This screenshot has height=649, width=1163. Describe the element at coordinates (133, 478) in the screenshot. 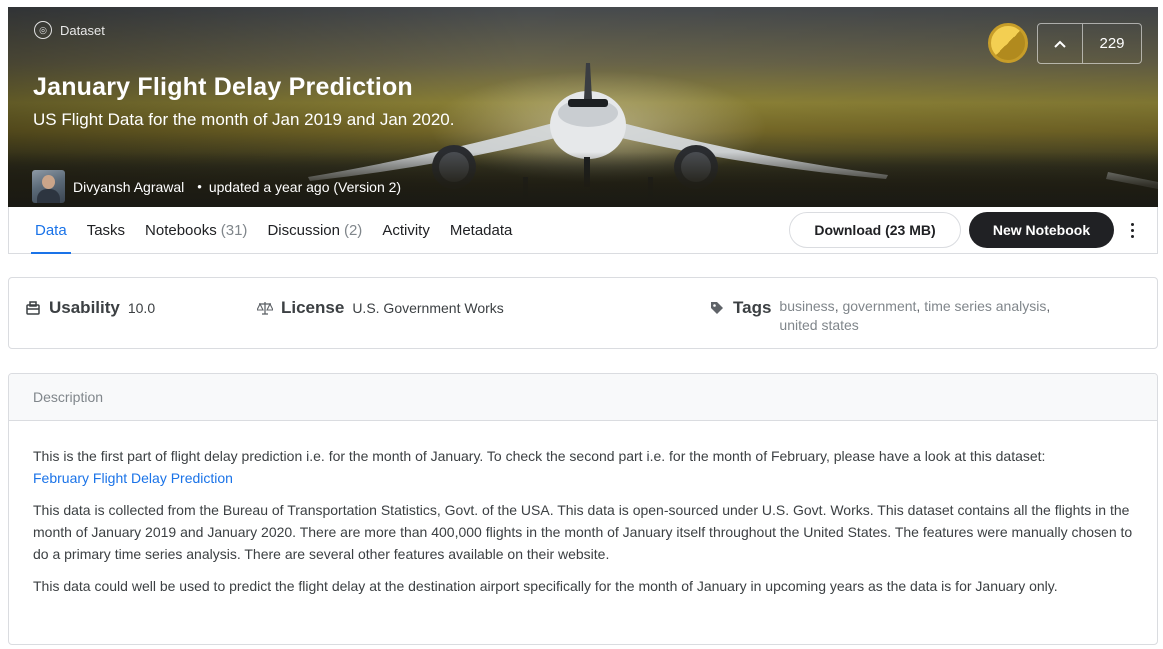

I see `february-dataset-link: February Flight Delay Prediction` at that location.